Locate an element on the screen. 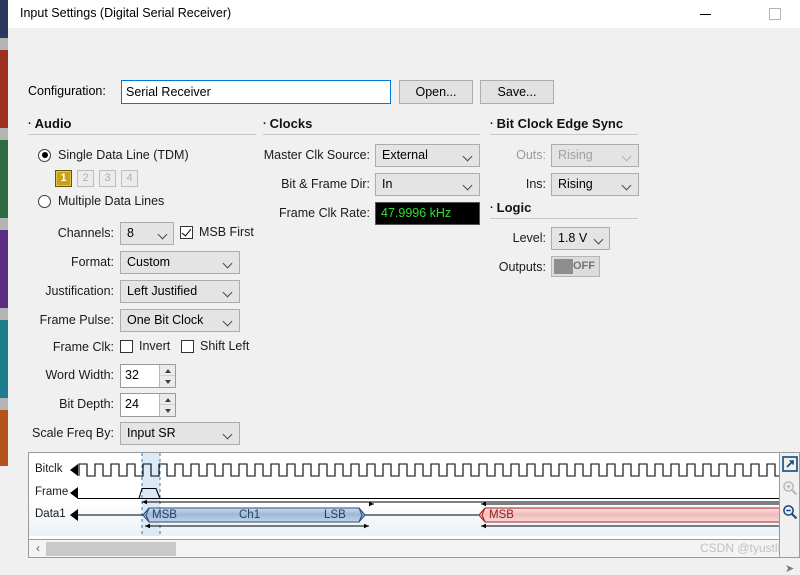  justification-value: Left Justified is located at coordinates (162, 291).